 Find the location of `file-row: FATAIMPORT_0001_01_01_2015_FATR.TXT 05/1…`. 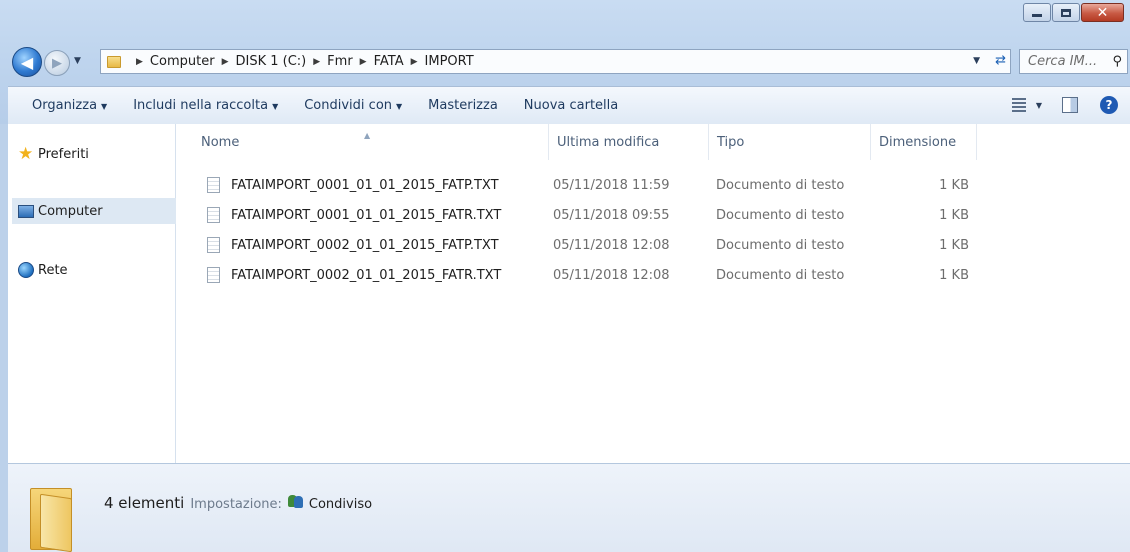

file-row: FATAIMPORT_0001_01_01_2015_FATR.TXT 05/1… is located at coordinates (587, 216).